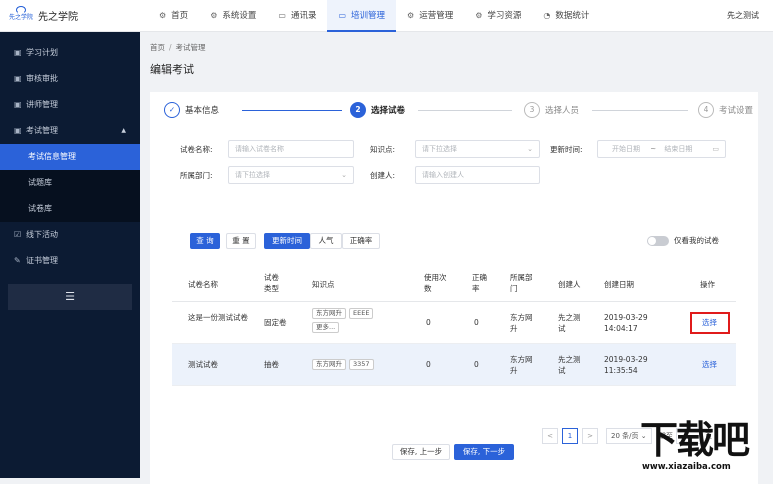 The width and height of the screenshot is (773, 484). Describe the element at coordinates (218, 317) in the screenshot. I see `cell-name: 这是一份测试试卷` at that location.